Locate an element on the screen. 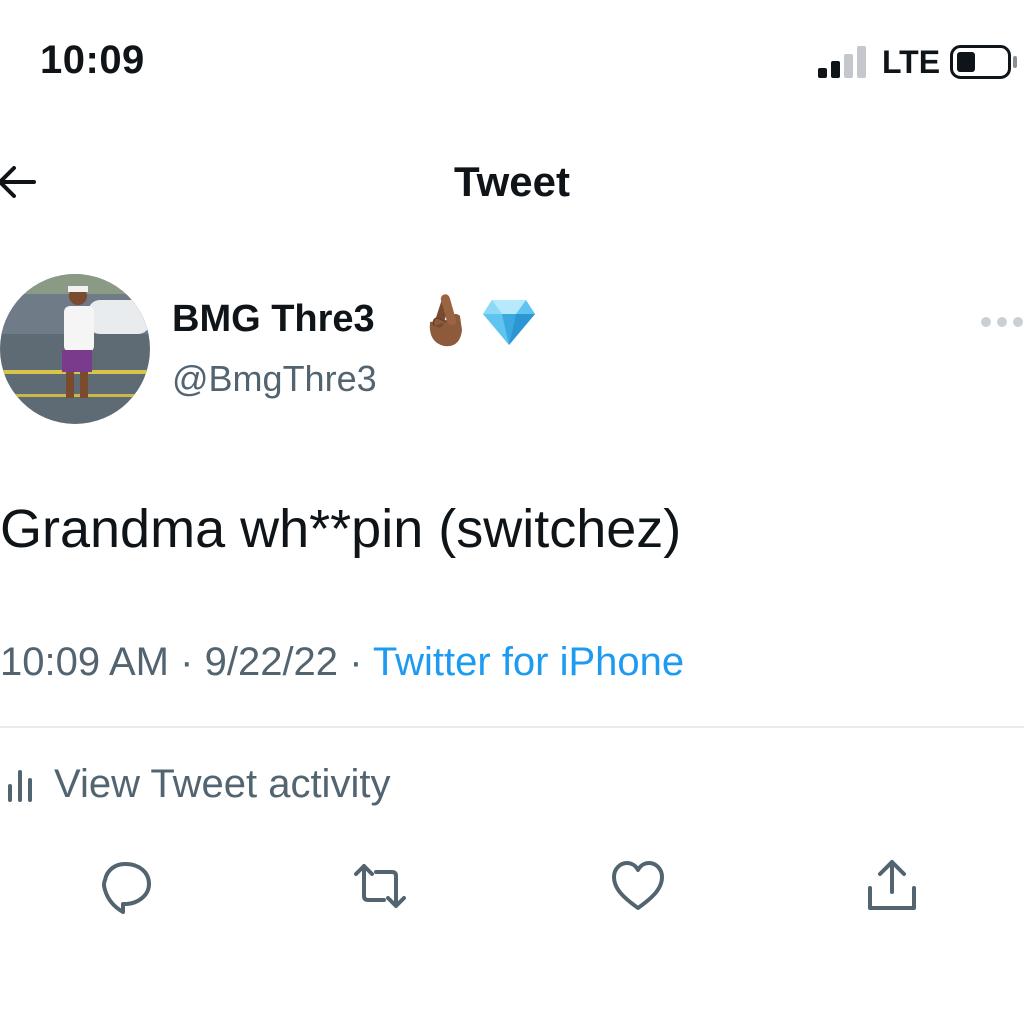 The image size is (1024, 1024). user-handle: @BmgThre3 is located at coordinates (274, 379).